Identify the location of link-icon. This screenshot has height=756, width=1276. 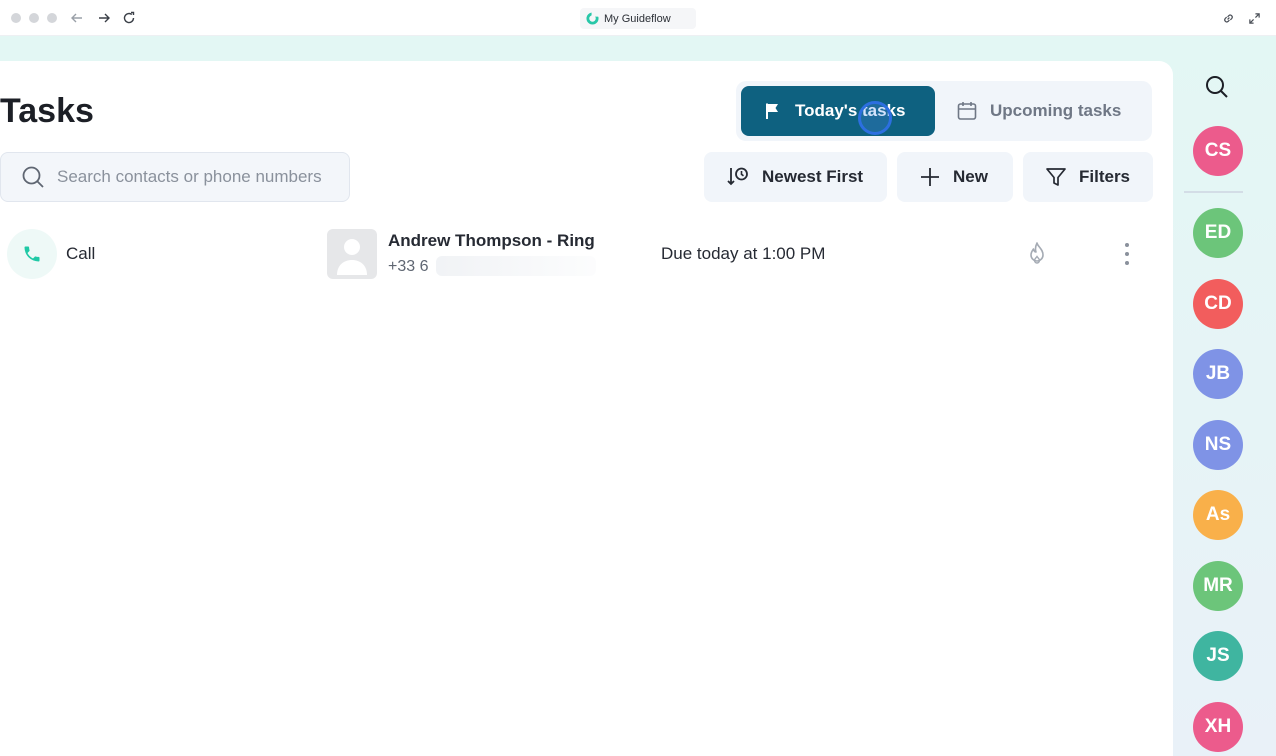
(1228, 18).